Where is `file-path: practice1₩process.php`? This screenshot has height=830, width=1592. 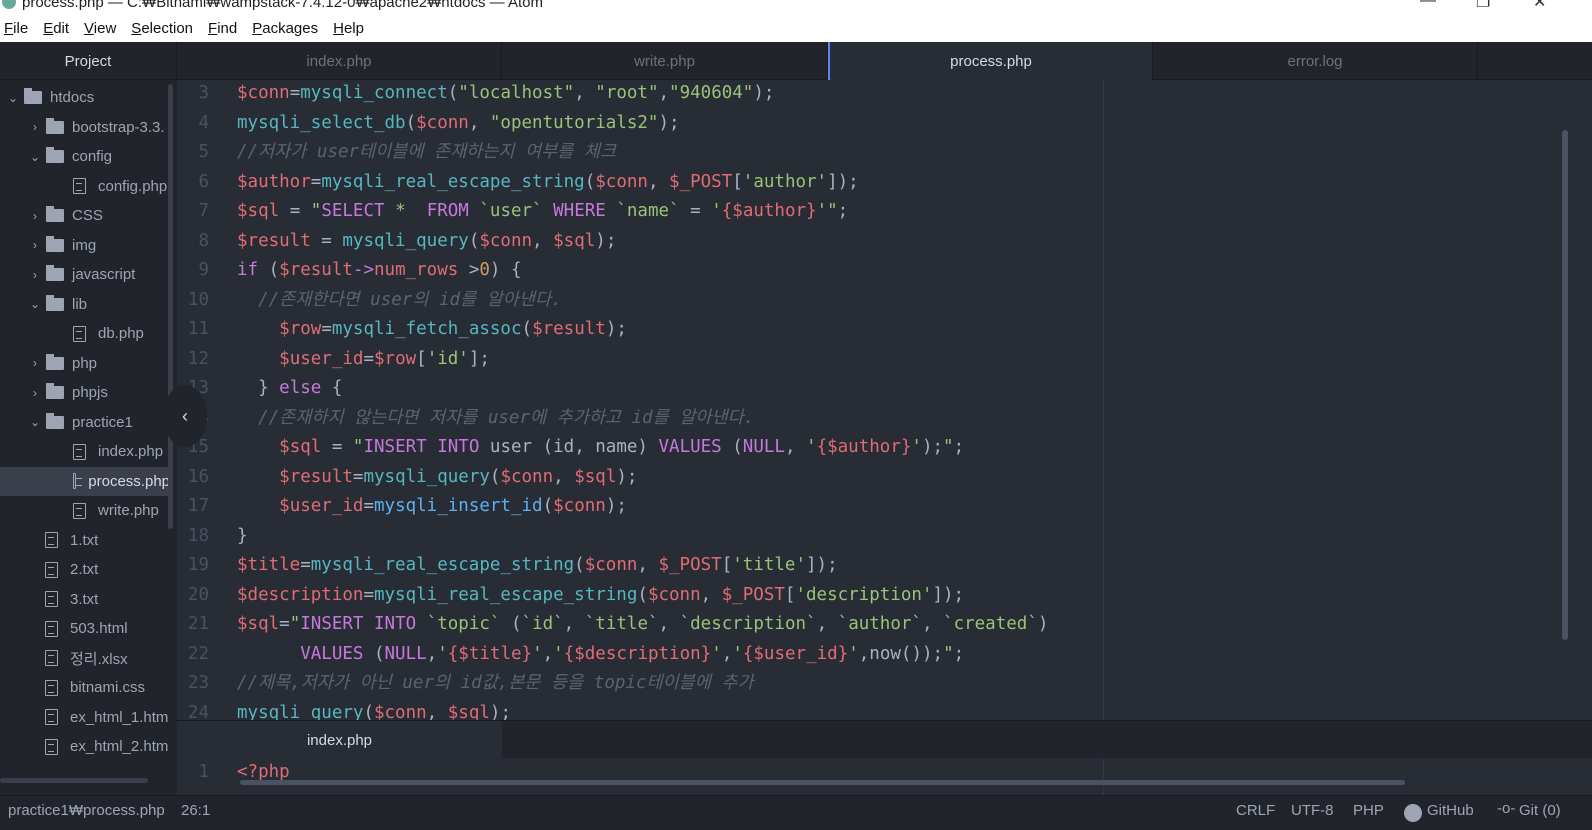 file-path: practice1₩process.php is located at coordinates (86, 810).